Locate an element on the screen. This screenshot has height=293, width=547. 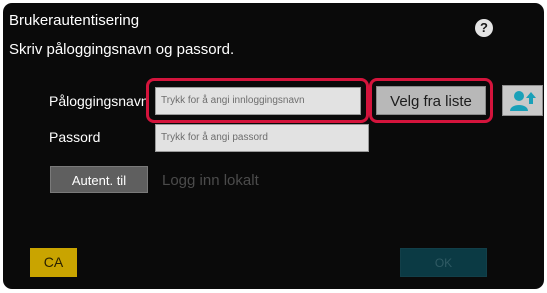
ca-button: CA is located at coordinates (53, 262).